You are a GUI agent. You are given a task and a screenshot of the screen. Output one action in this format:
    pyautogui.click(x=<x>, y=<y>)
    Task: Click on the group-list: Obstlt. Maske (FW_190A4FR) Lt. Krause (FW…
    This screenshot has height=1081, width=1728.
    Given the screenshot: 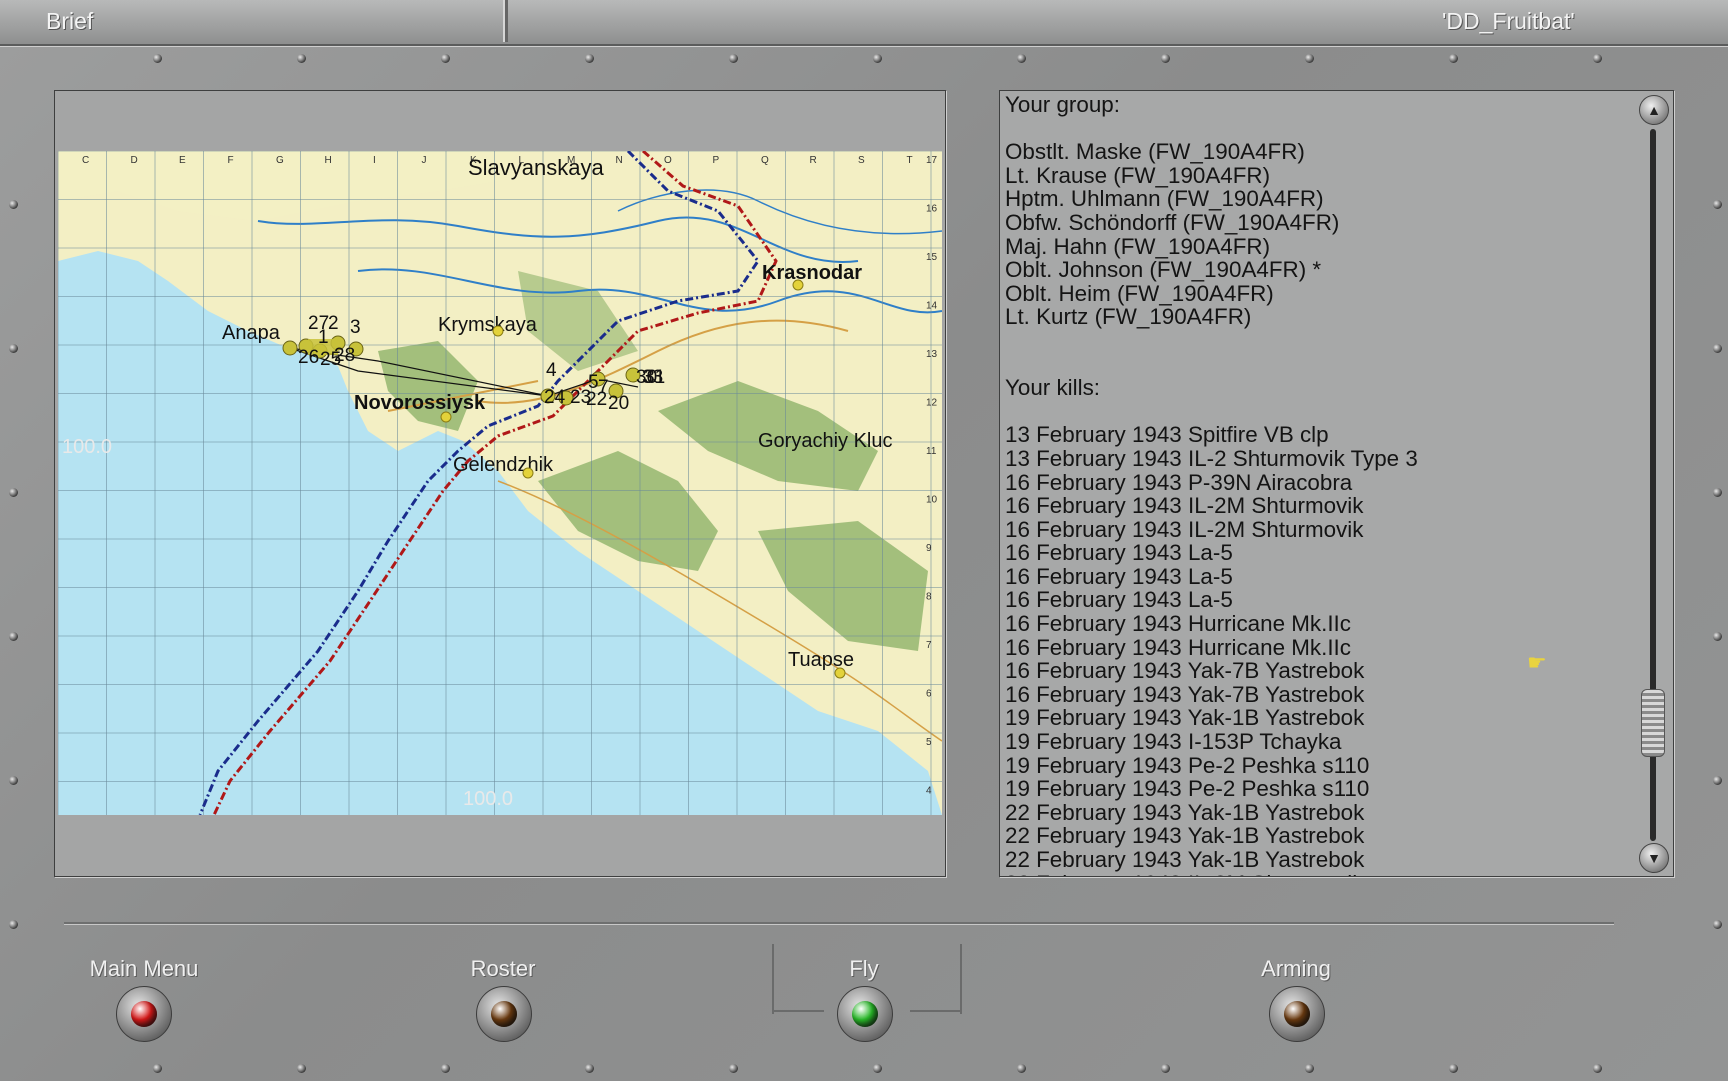 What is the action you would take?
    pyautogui.click(x=1315, y=234)
    